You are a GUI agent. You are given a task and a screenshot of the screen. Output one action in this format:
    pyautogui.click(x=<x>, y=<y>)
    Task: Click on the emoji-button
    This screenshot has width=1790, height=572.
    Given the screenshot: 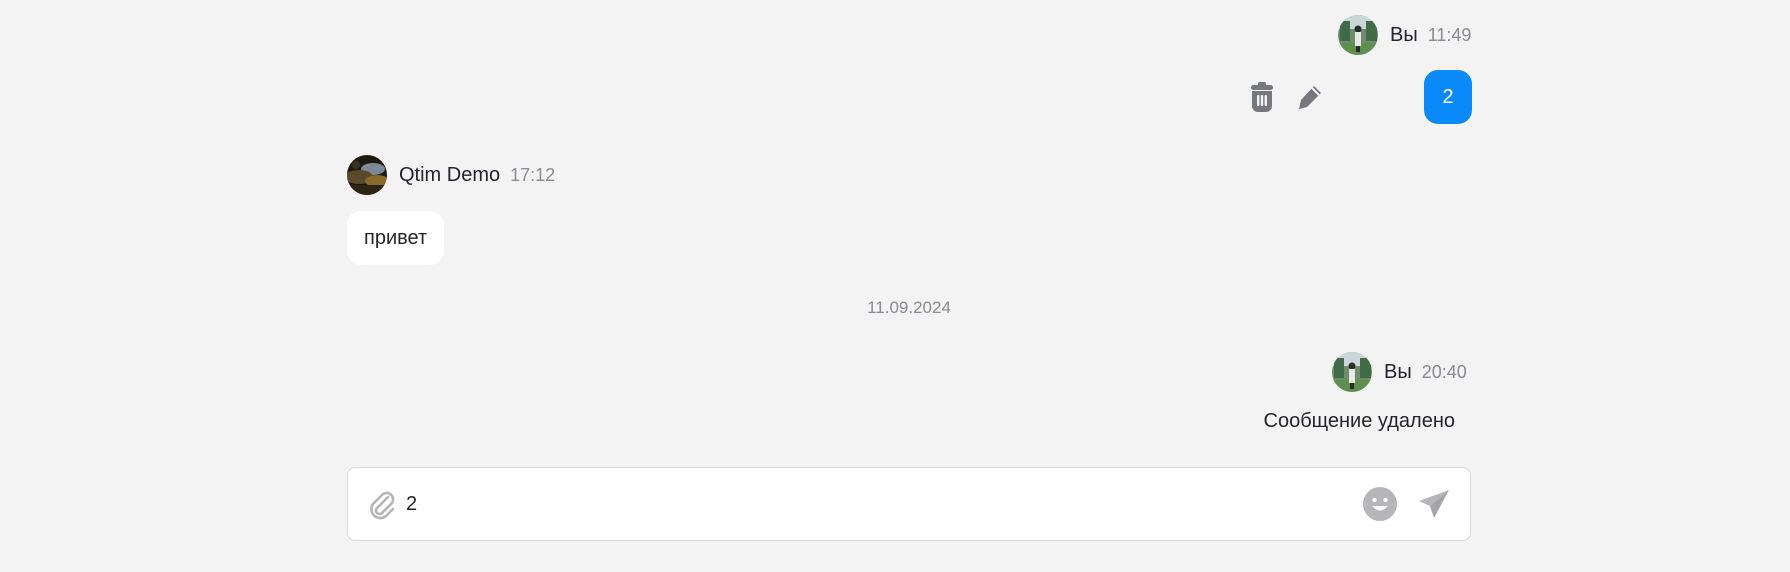 What is the action you would take?
    pyautogui.click(x=1380, y=504)
    